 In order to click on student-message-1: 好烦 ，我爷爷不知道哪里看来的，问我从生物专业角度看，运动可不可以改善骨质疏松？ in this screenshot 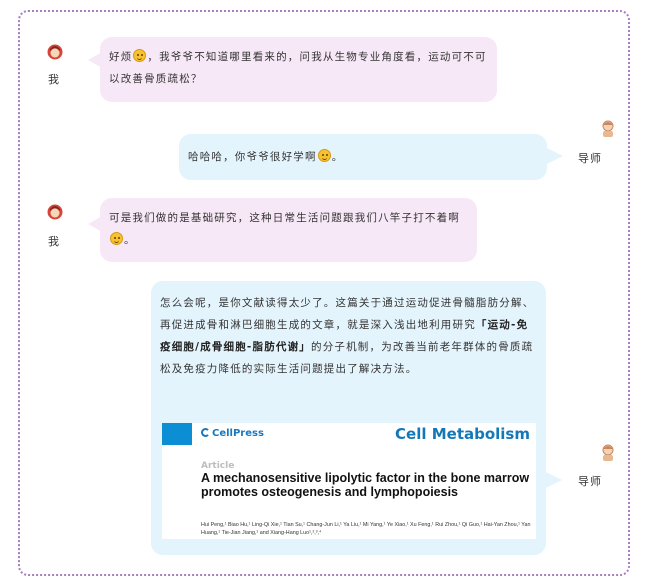, I will do `click(298, 69)`.